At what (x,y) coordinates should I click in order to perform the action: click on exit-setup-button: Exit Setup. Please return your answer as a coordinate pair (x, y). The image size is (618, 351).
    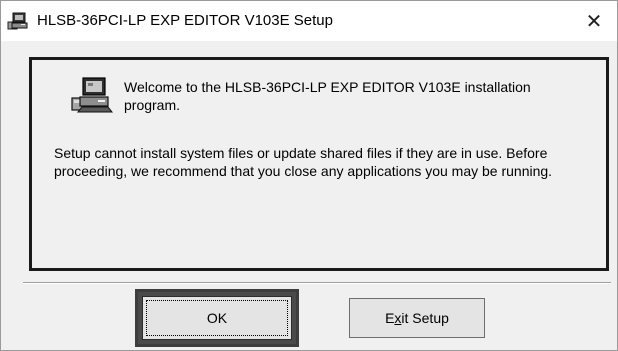
    Looking at the image, I should click on (417, 318).